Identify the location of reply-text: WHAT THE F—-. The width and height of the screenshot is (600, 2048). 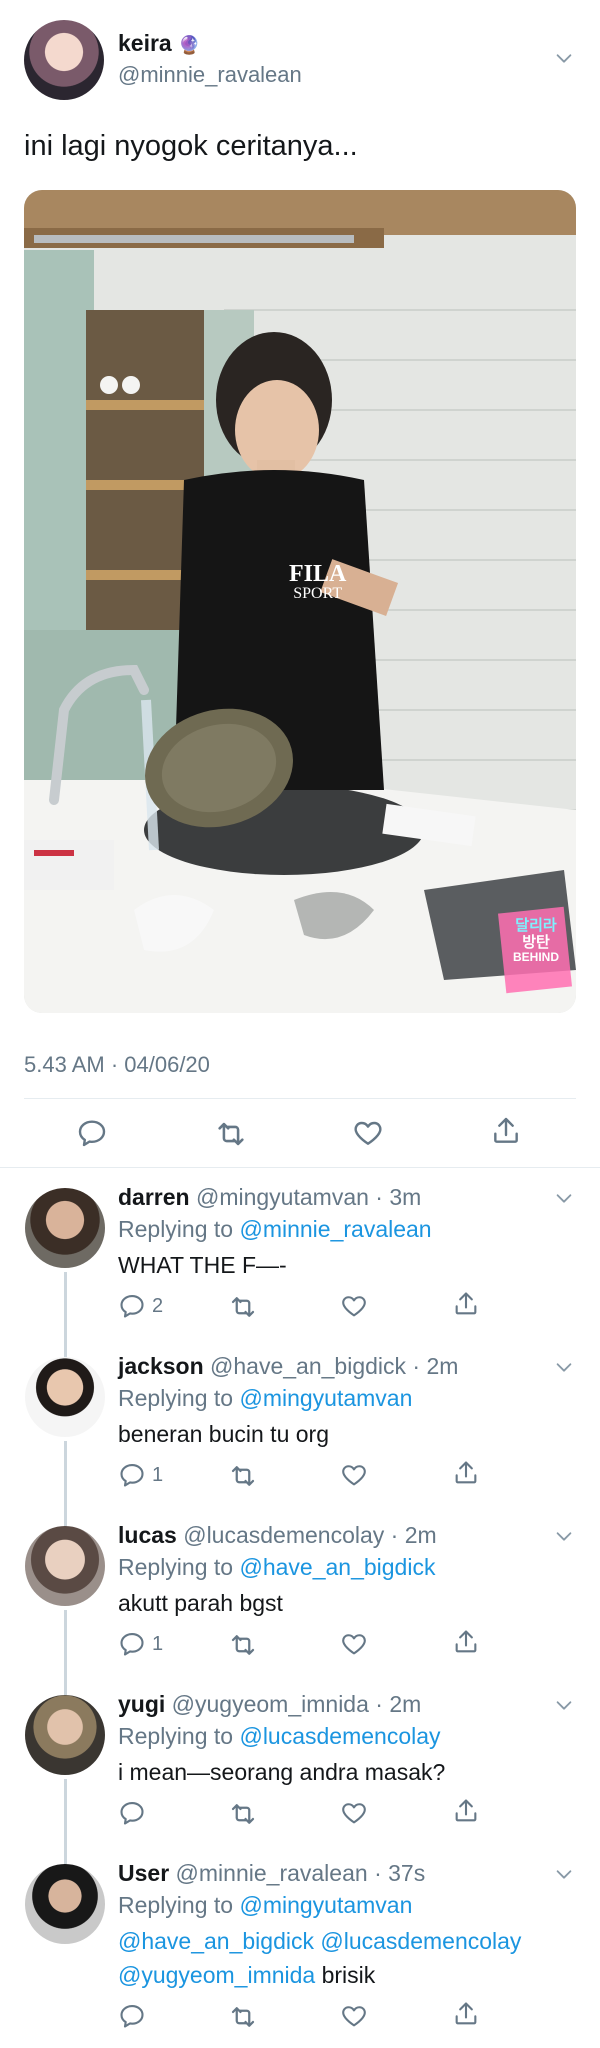
(202, 1265).